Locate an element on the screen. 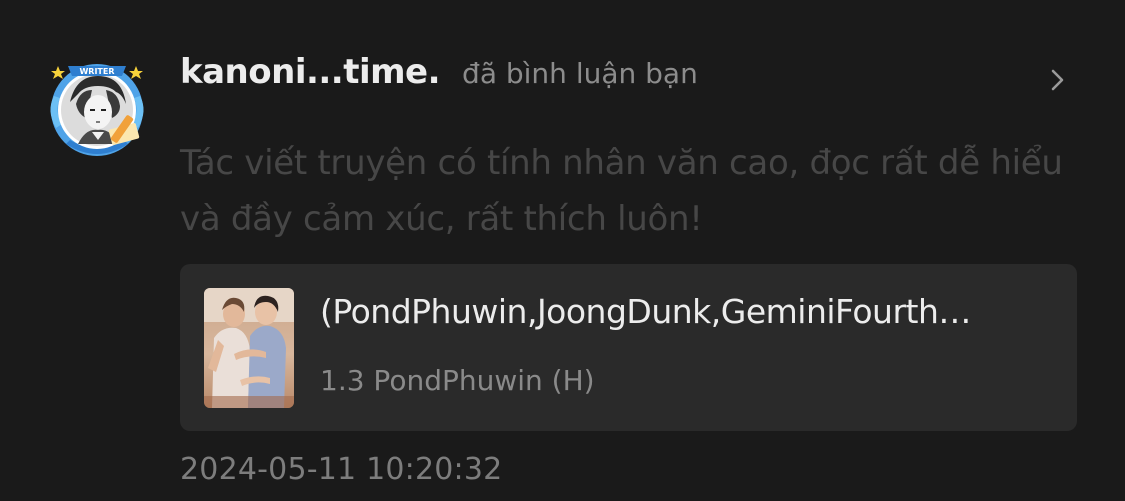  notification-header: kanoni...time. đã bình luận bạn is located at coordinates (439, 76).